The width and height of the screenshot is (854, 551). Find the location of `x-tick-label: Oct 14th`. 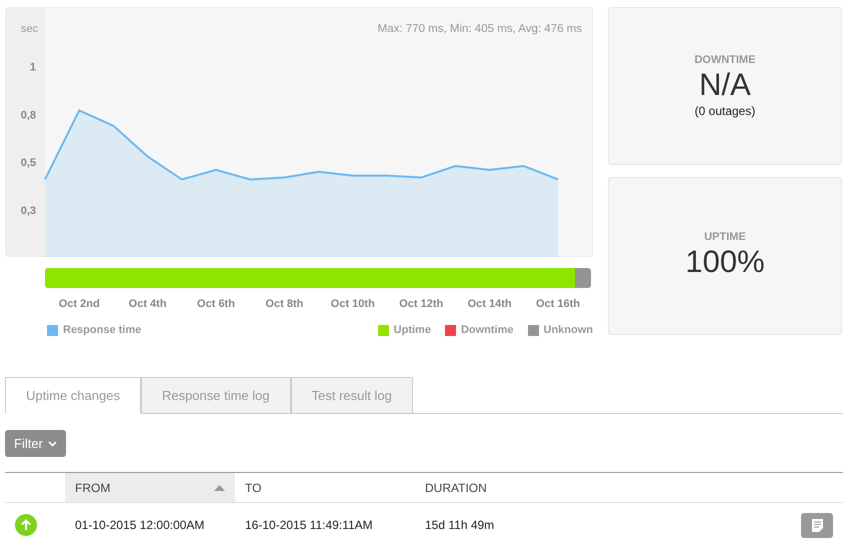

x-tick-label: Oct 14th is located at coordinates (490, 304).